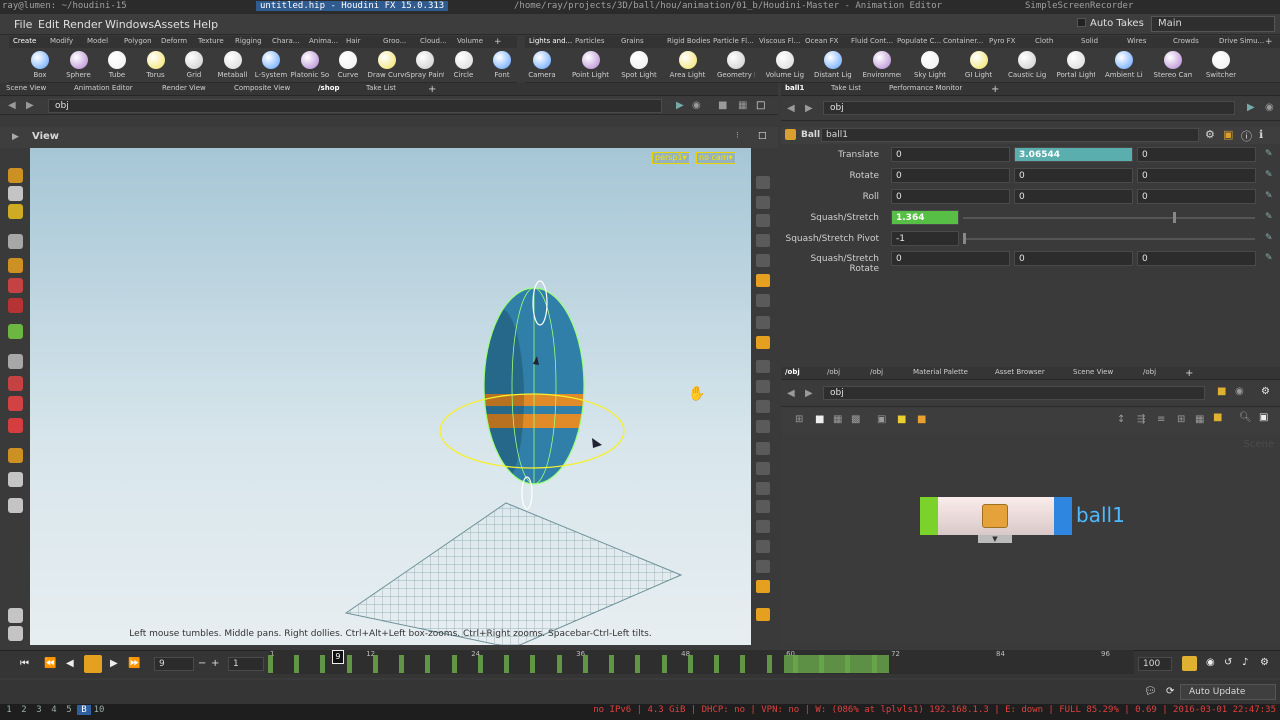 This screenshot has width=1280, height=720. What do you see at coordinates (1189, 373) in the screenshot?
I see `add-tab-icon: +` at bounding box center [1189, 373].